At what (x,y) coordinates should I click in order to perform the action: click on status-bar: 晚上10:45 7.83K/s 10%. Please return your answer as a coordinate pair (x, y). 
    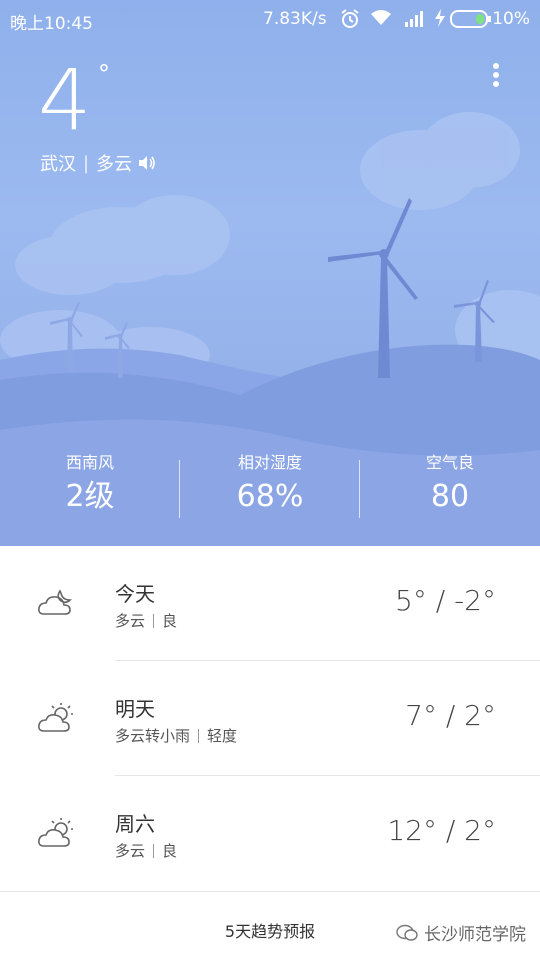
    Looking at the image, I should click on (270, 19).